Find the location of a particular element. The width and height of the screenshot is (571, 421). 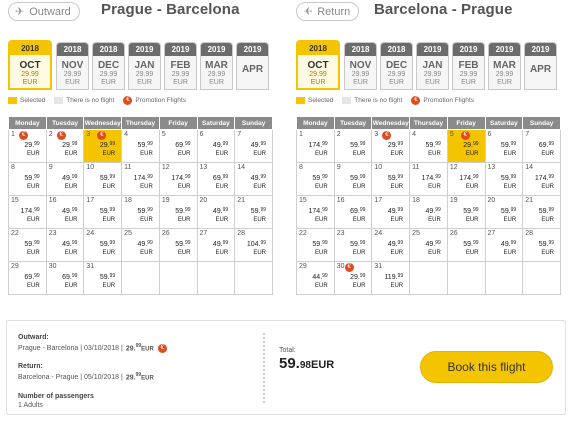

calendar-day-6: 6 59.99 EUR is located at coordinates (504, 146).